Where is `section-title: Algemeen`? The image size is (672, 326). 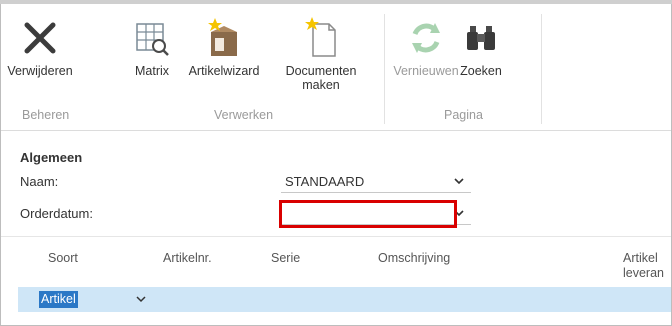 section-title: Algemeen is located at coordinates (51, 157).